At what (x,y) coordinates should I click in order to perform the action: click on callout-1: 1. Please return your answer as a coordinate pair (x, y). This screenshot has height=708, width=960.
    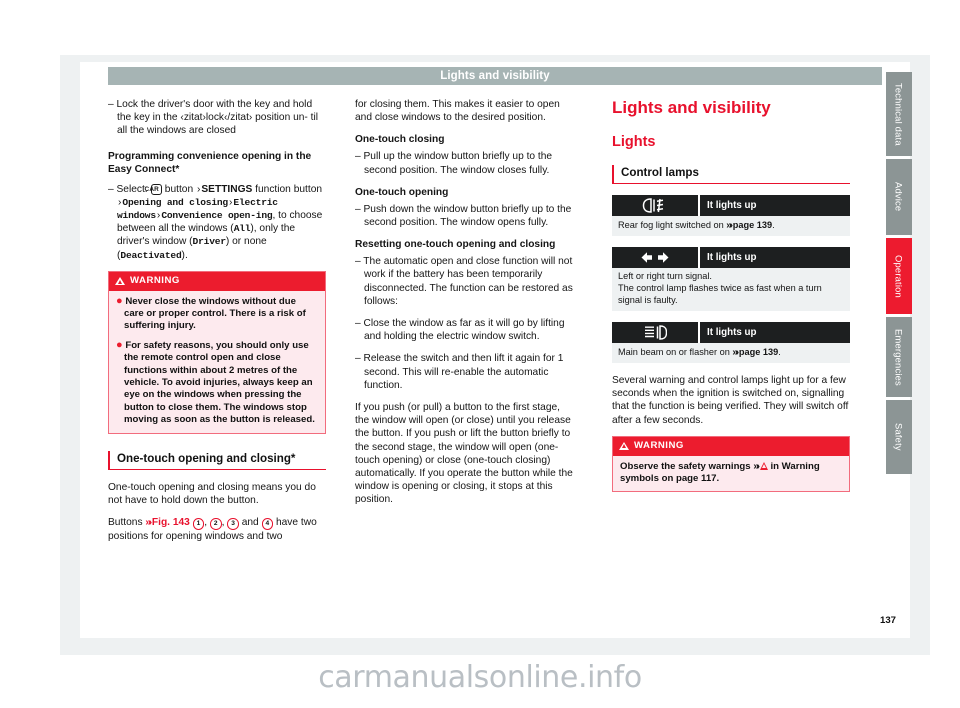
    Looking at the image, I should click on (198, 524).